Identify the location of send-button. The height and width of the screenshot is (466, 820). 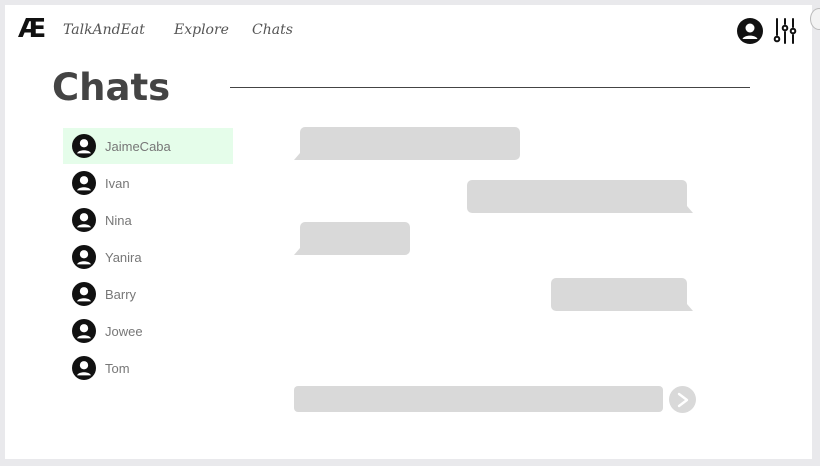
(682, 399).